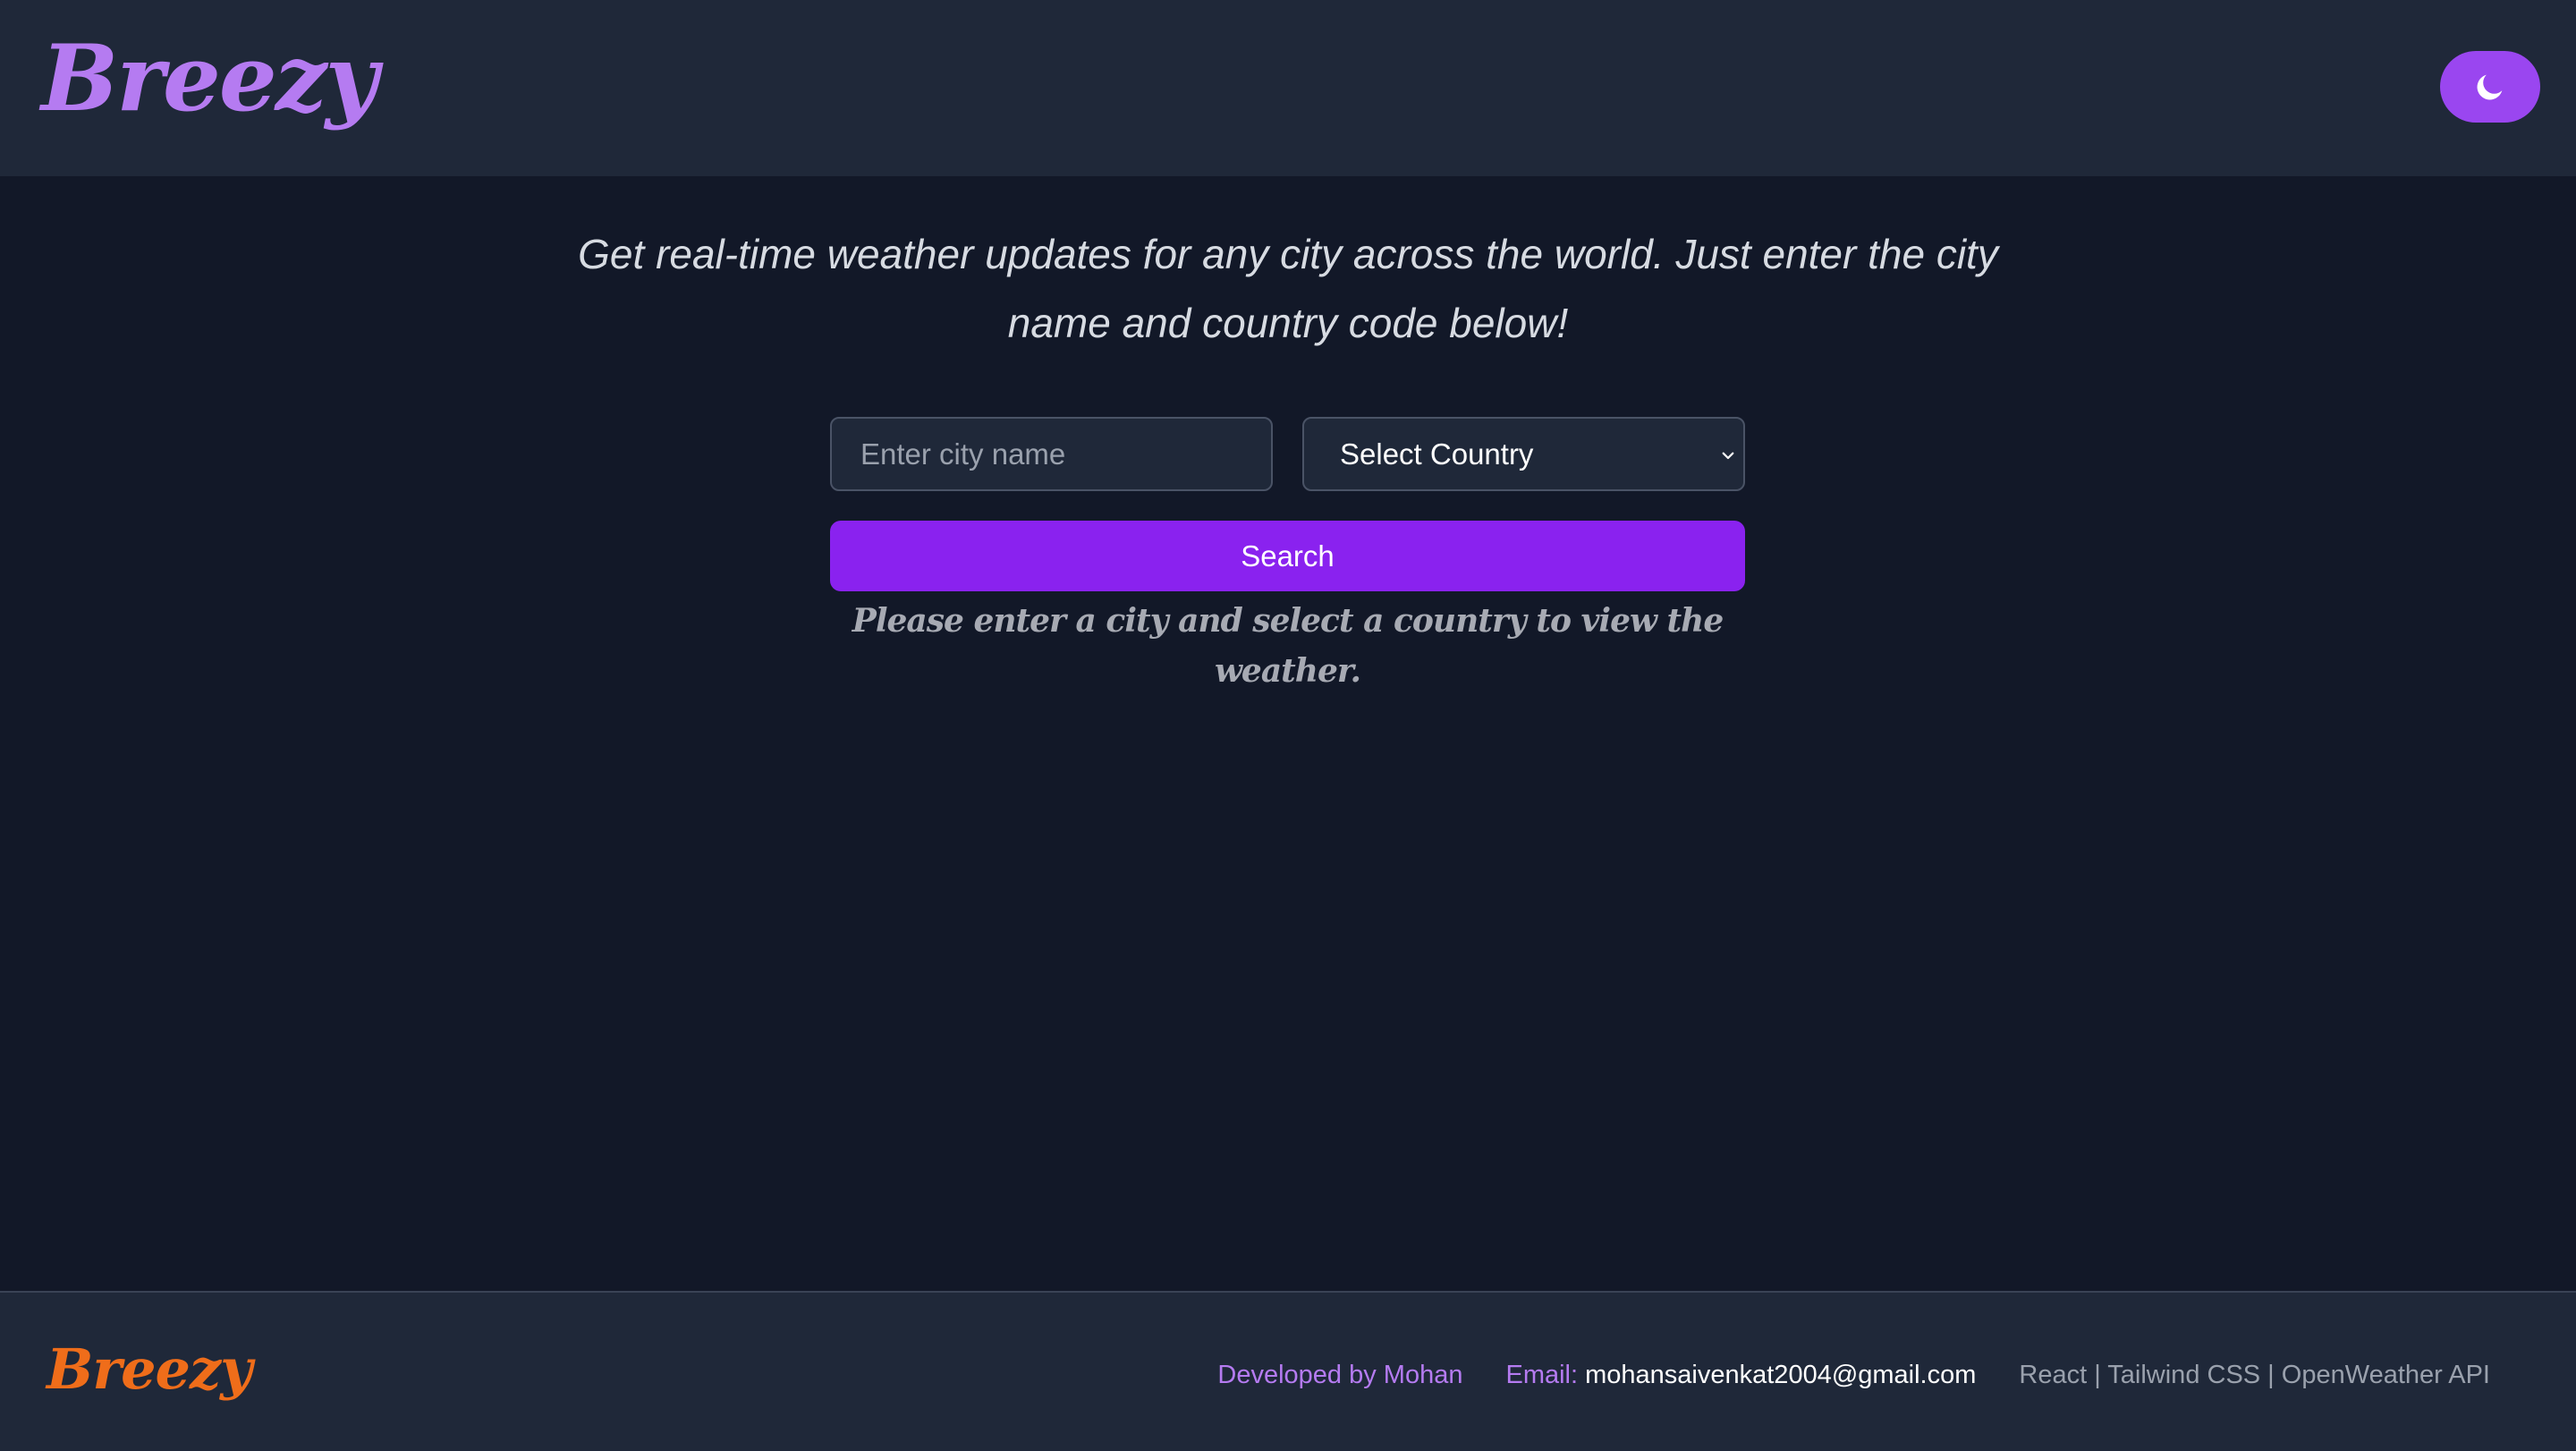 This screenshot has height=1451, width=2576. Describe the element at coordinates (1340, 1375) in the screenshot. I see `developer-credit: Developed by Mohan` at that location.